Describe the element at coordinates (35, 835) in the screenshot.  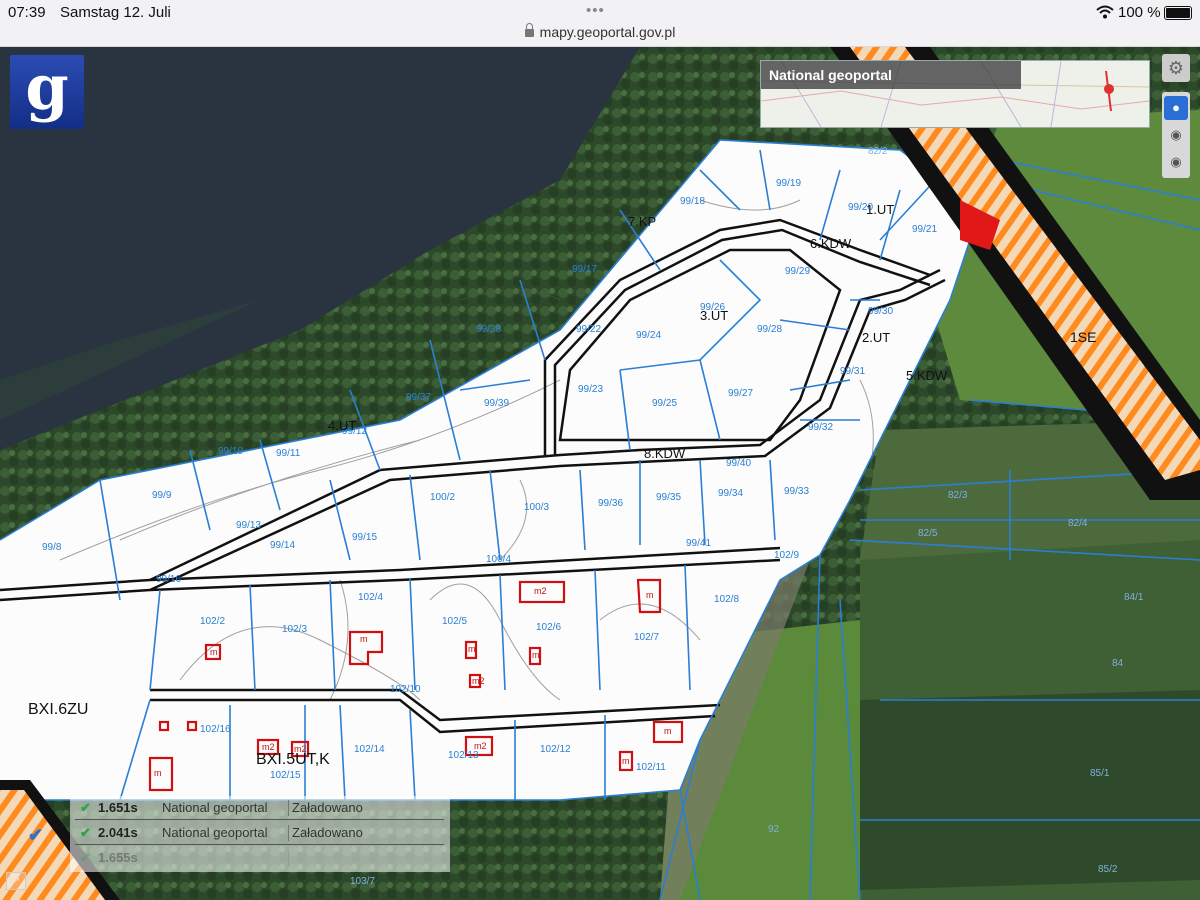
I see `layer-checkmark-icon: ✔` at that location.